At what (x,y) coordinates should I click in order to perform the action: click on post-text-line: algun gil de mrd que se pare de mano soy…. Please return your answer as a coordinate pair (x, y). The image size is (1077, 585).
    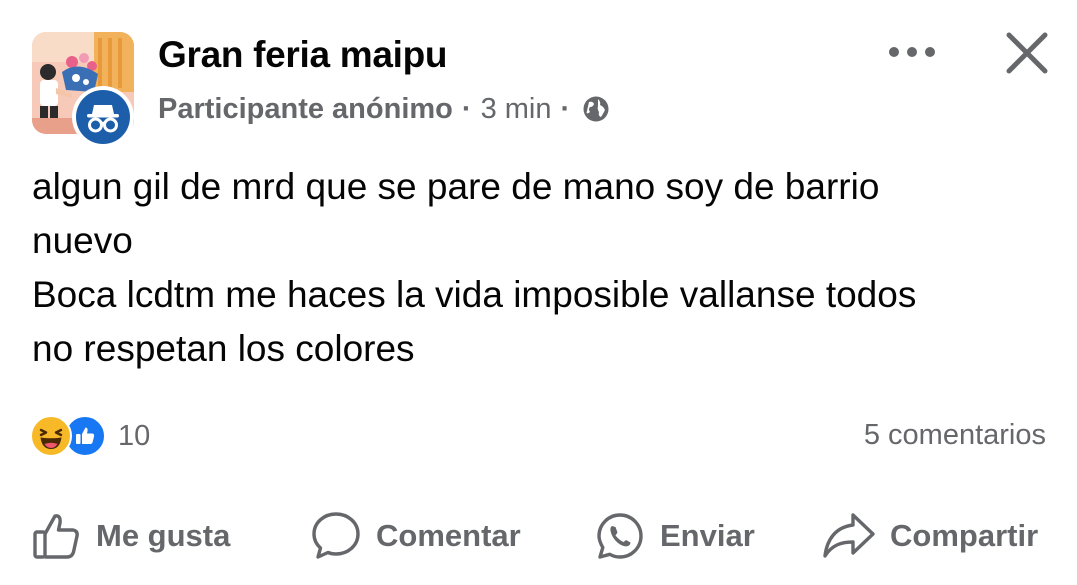
    Looking at the image, I should click on (456, 186).